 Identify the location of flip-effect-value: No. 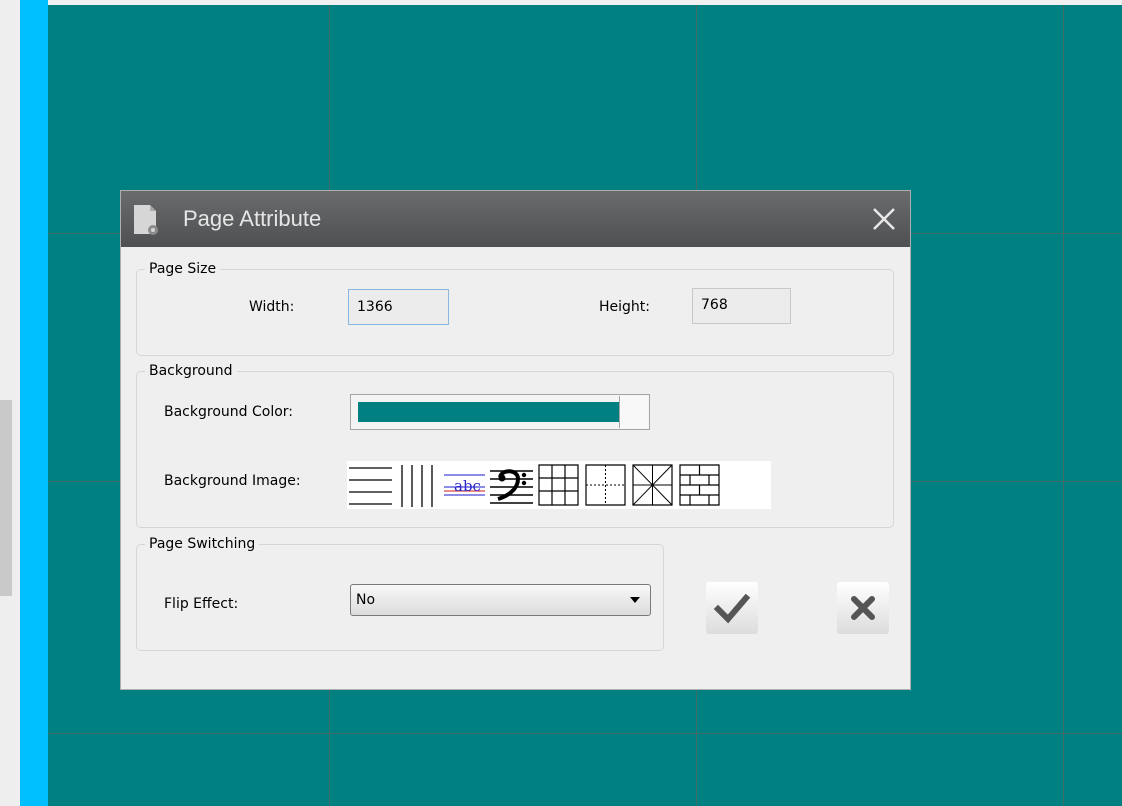
(366, 600).